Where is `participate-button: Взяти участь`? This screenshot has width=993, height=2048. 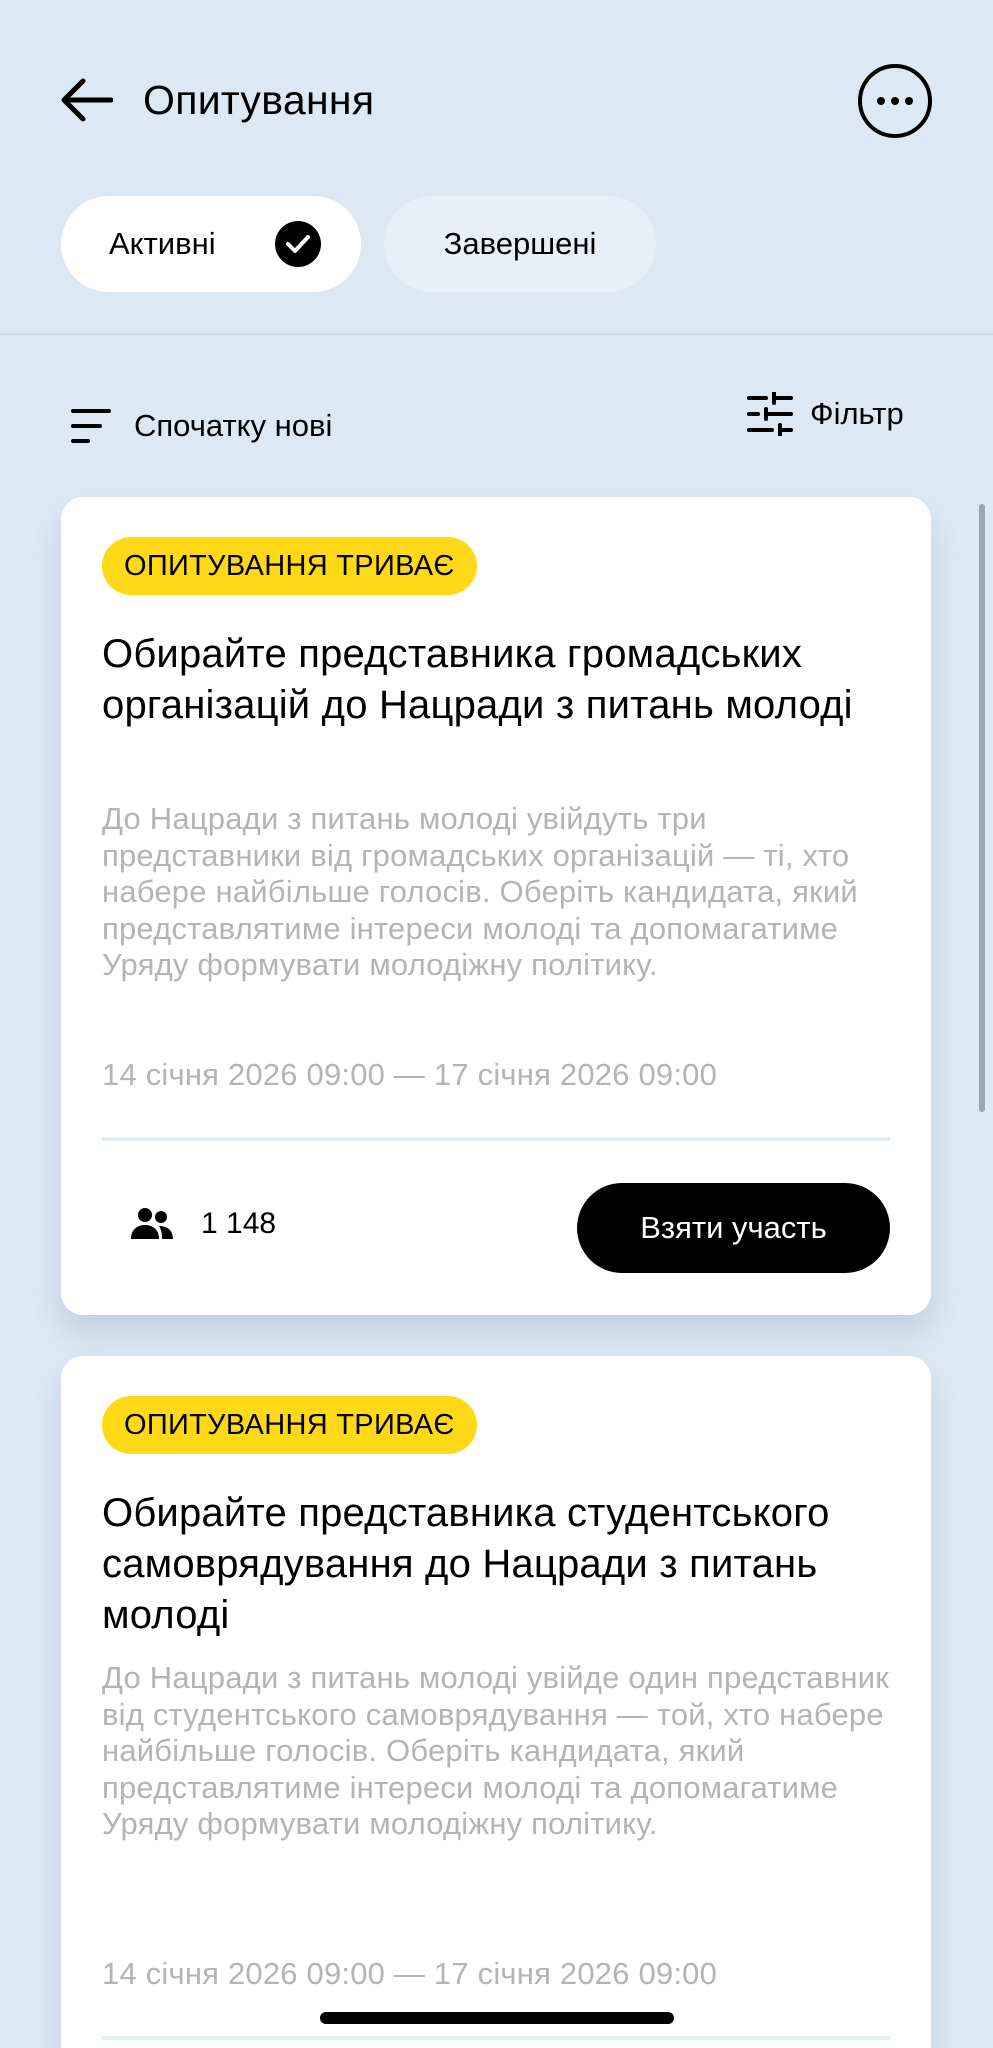 participate-button: Взяти участь is located at coordinates (733, 1228).